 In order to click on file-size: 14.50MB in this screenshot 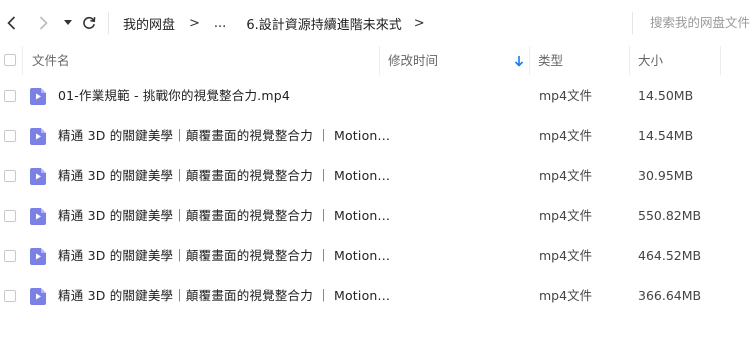, I will do `click(666, 95)`.